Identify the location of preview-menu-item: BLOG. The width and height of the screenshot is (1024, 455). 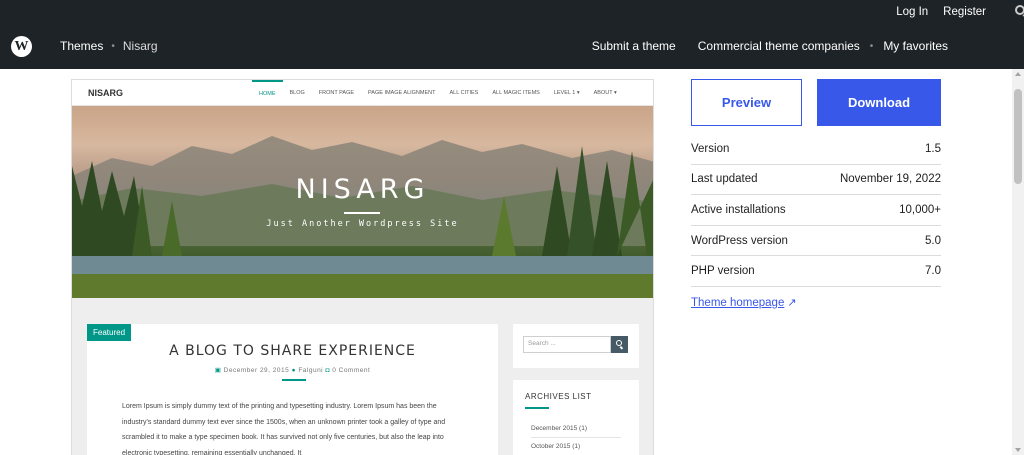
(297, 93).